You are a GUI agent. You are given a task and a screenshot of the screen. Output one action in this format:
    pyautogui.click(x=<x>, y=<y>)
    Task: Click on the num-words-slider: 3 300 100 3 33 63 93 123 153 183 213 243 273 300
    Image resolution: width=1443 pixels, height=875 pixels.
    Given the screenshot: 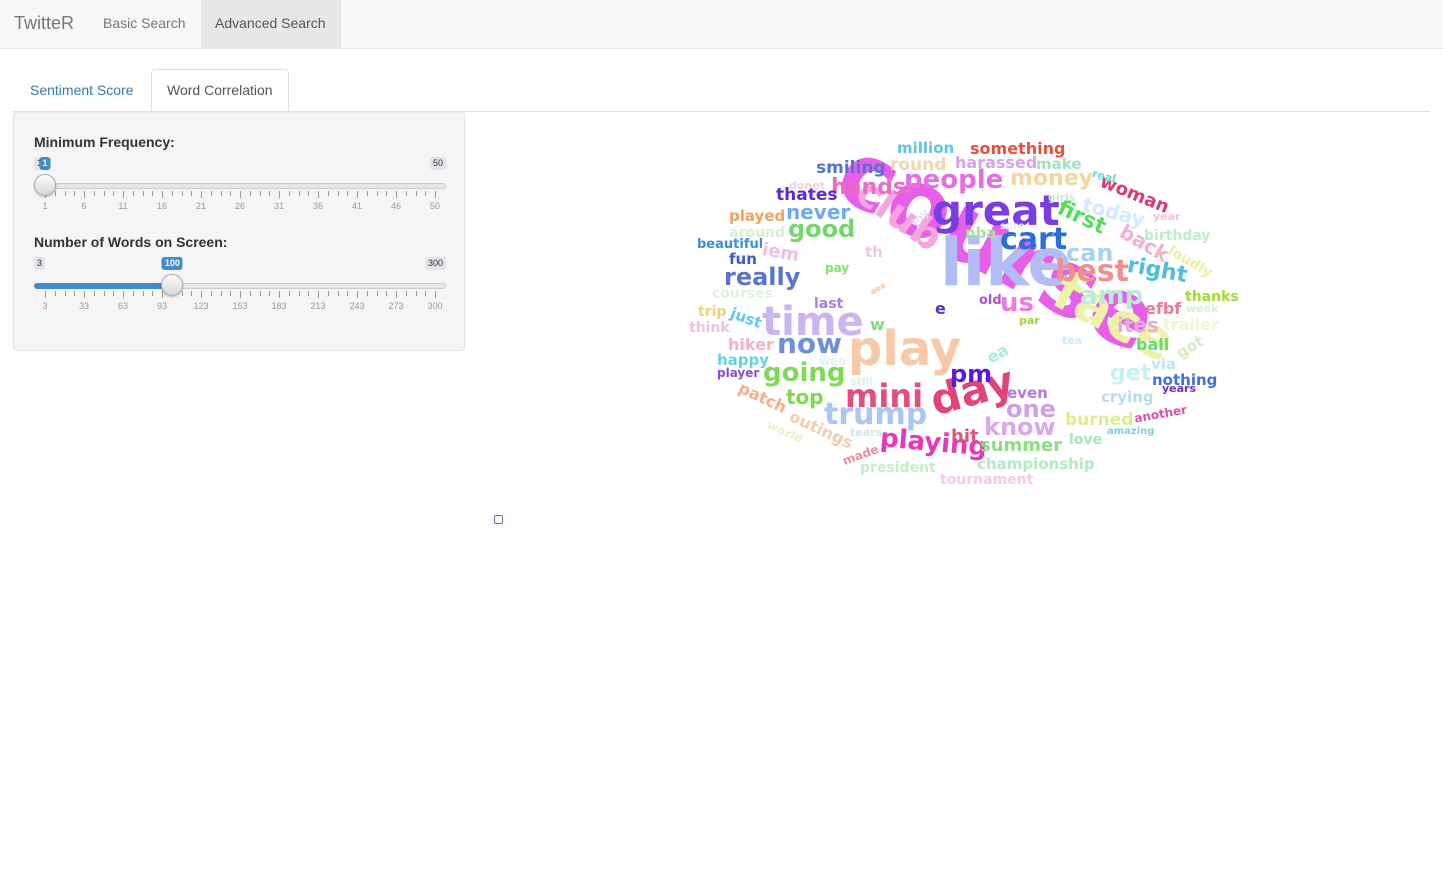 What is the action you would take?
    pyautogui.click(x=240, y=287)
    